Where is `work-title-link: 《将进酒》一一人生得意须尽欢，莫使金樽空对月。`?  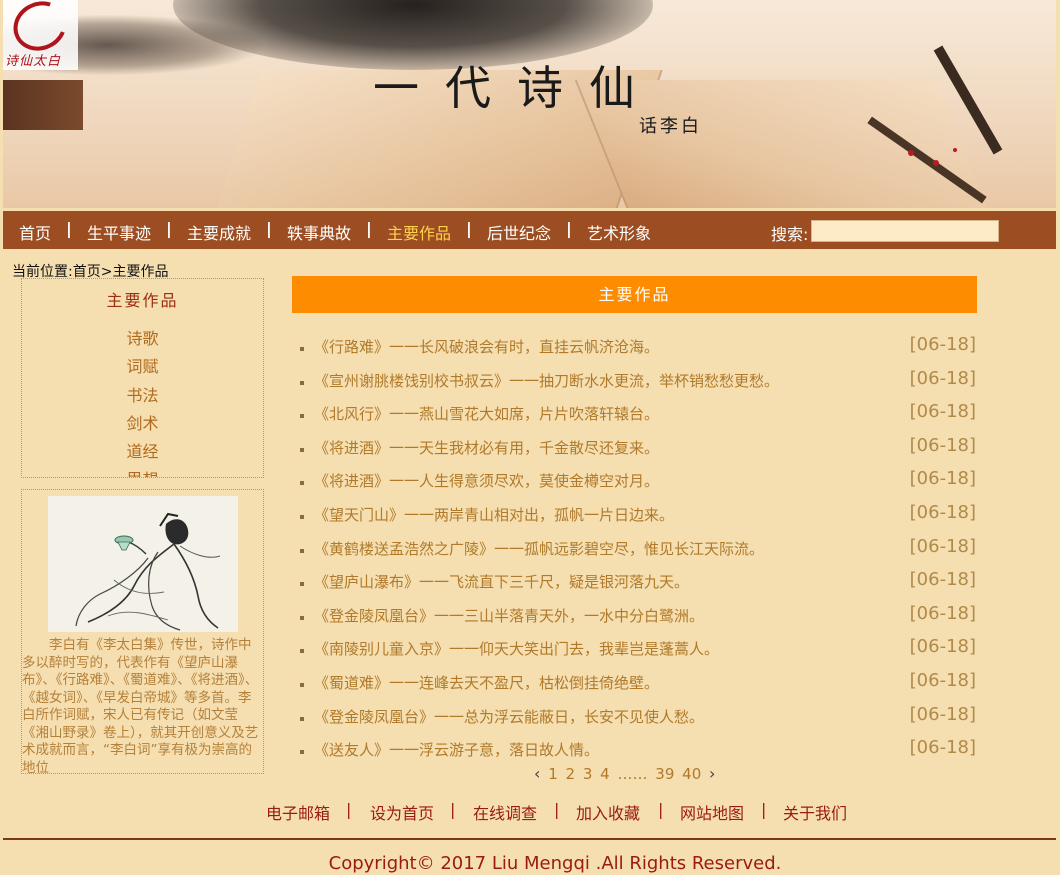
work-title-link: 《将进酒》一一人生得意须尽欢，莫使金樽空对月。 is located at coordinates (486, 480).